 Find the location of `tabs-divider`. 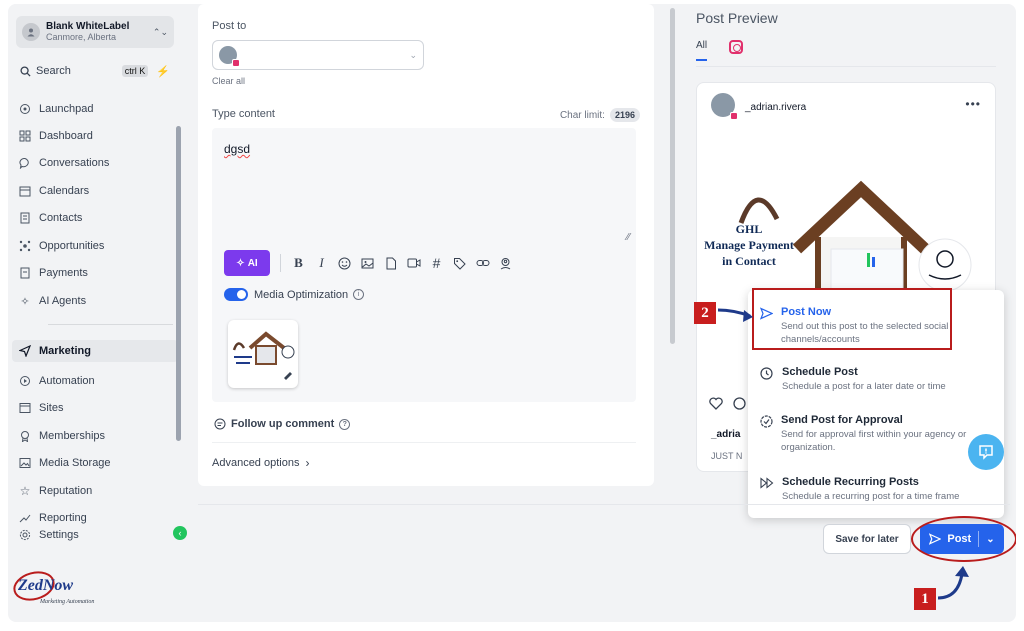

tabs-divider is located at coordinates (846, 66).